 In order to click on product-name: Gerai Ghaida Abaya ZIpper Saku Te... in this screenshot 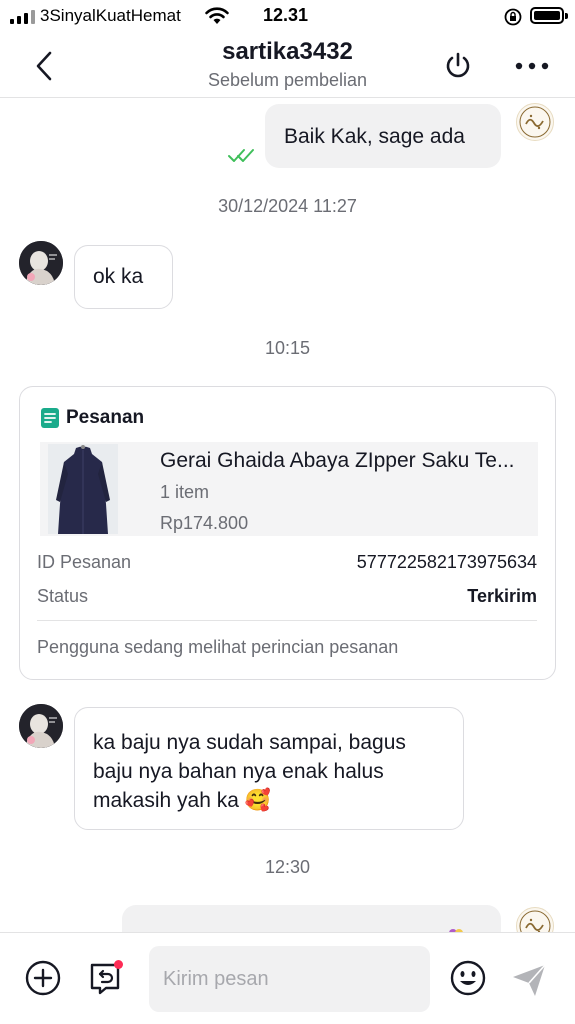, I will do `click(337, 460)`.